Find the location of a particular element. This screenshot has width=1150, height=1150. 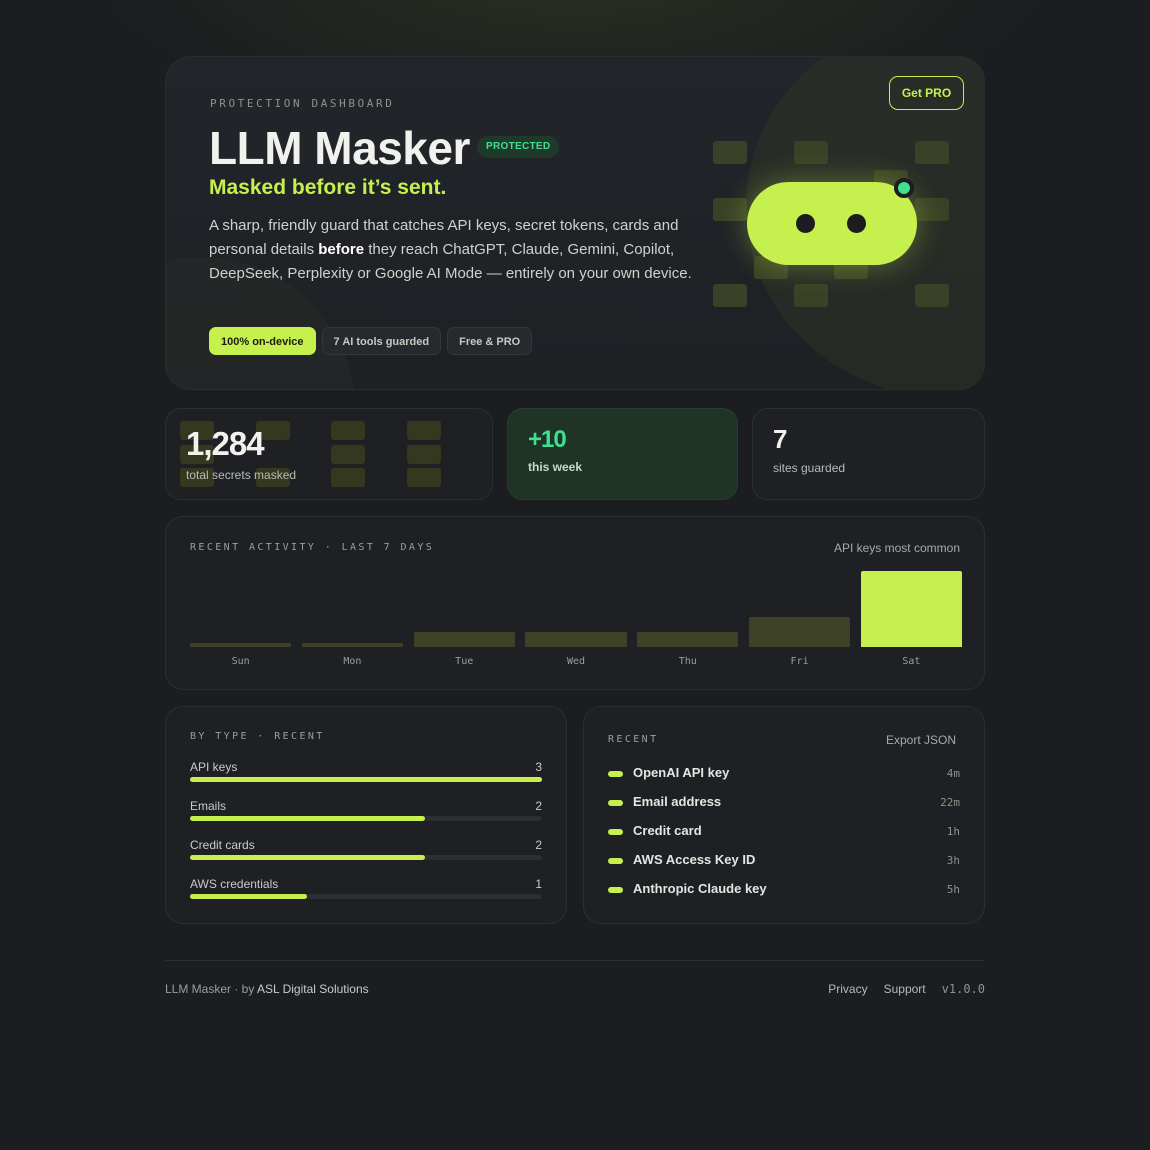

chart-plot-area is located at coordinates (576, 609).